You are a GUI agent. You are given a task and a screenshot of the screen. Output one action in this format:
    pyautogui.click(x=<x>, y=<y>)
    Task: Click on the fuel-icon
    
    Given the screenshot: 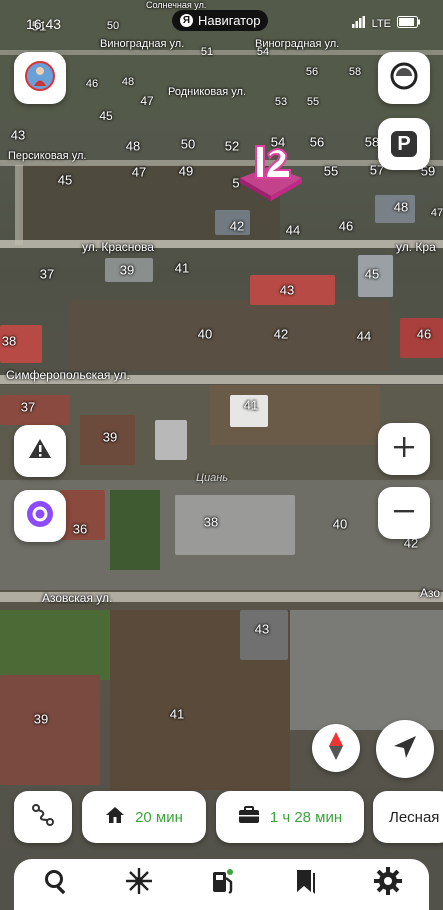 What is the action you would take?
    pyautogui.click(x=222, y=883)
    